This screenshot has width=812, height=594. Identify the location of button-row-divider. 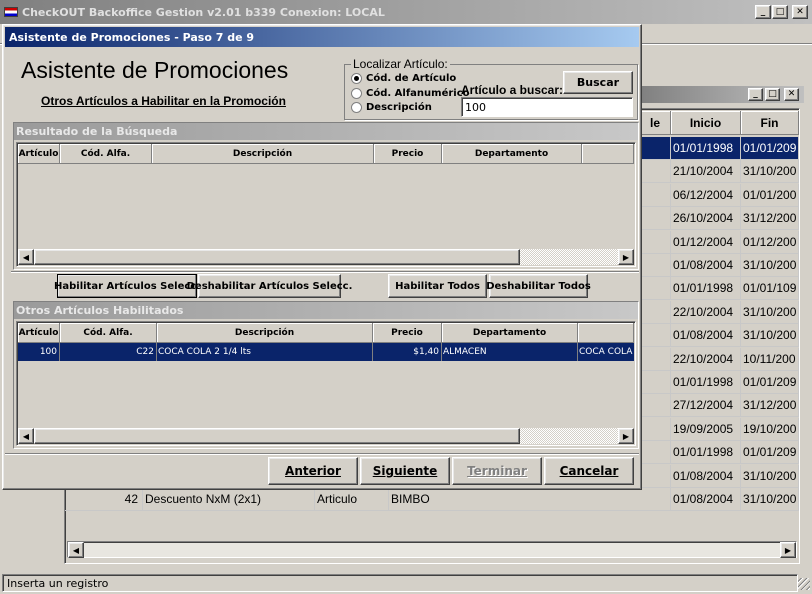
(325, 272).